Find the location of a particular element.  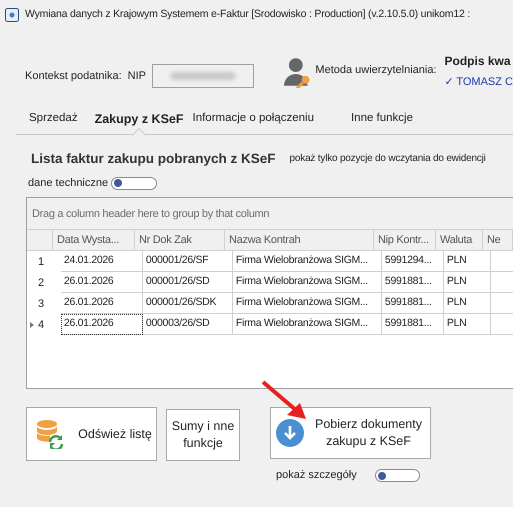

functions-button: Sumy i nne funkcje is located at coordinates (203, 435).